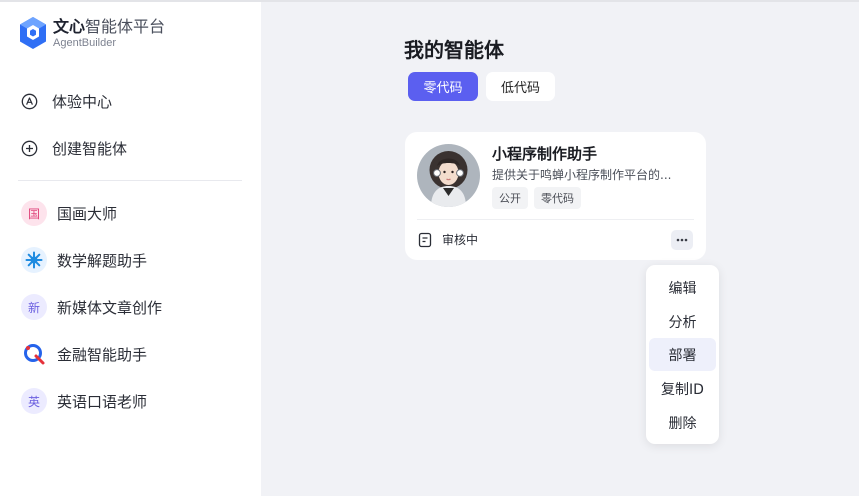 The height and width of the screenshot is (496, 859). I want to click on agent-tags: 公开 零代码, so click(539, 198).